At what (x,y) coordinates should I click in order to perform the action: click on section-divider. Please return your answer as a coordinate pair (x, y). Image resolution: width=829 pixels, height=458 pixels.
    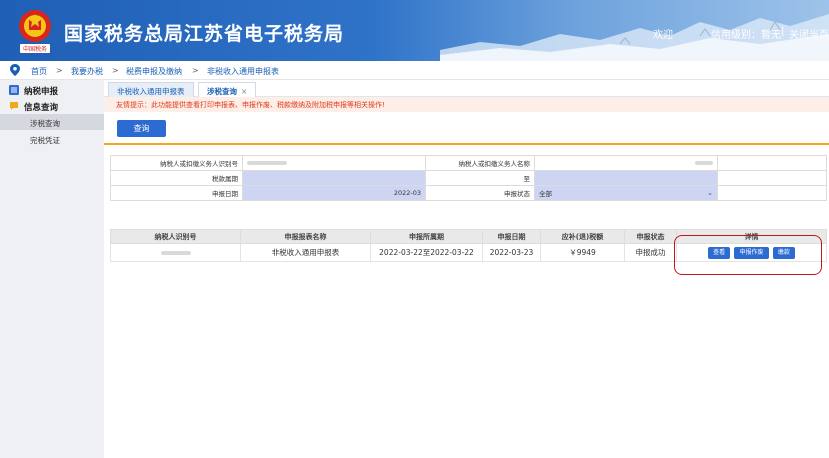
    Looking at the image, I should click on (466, 144).